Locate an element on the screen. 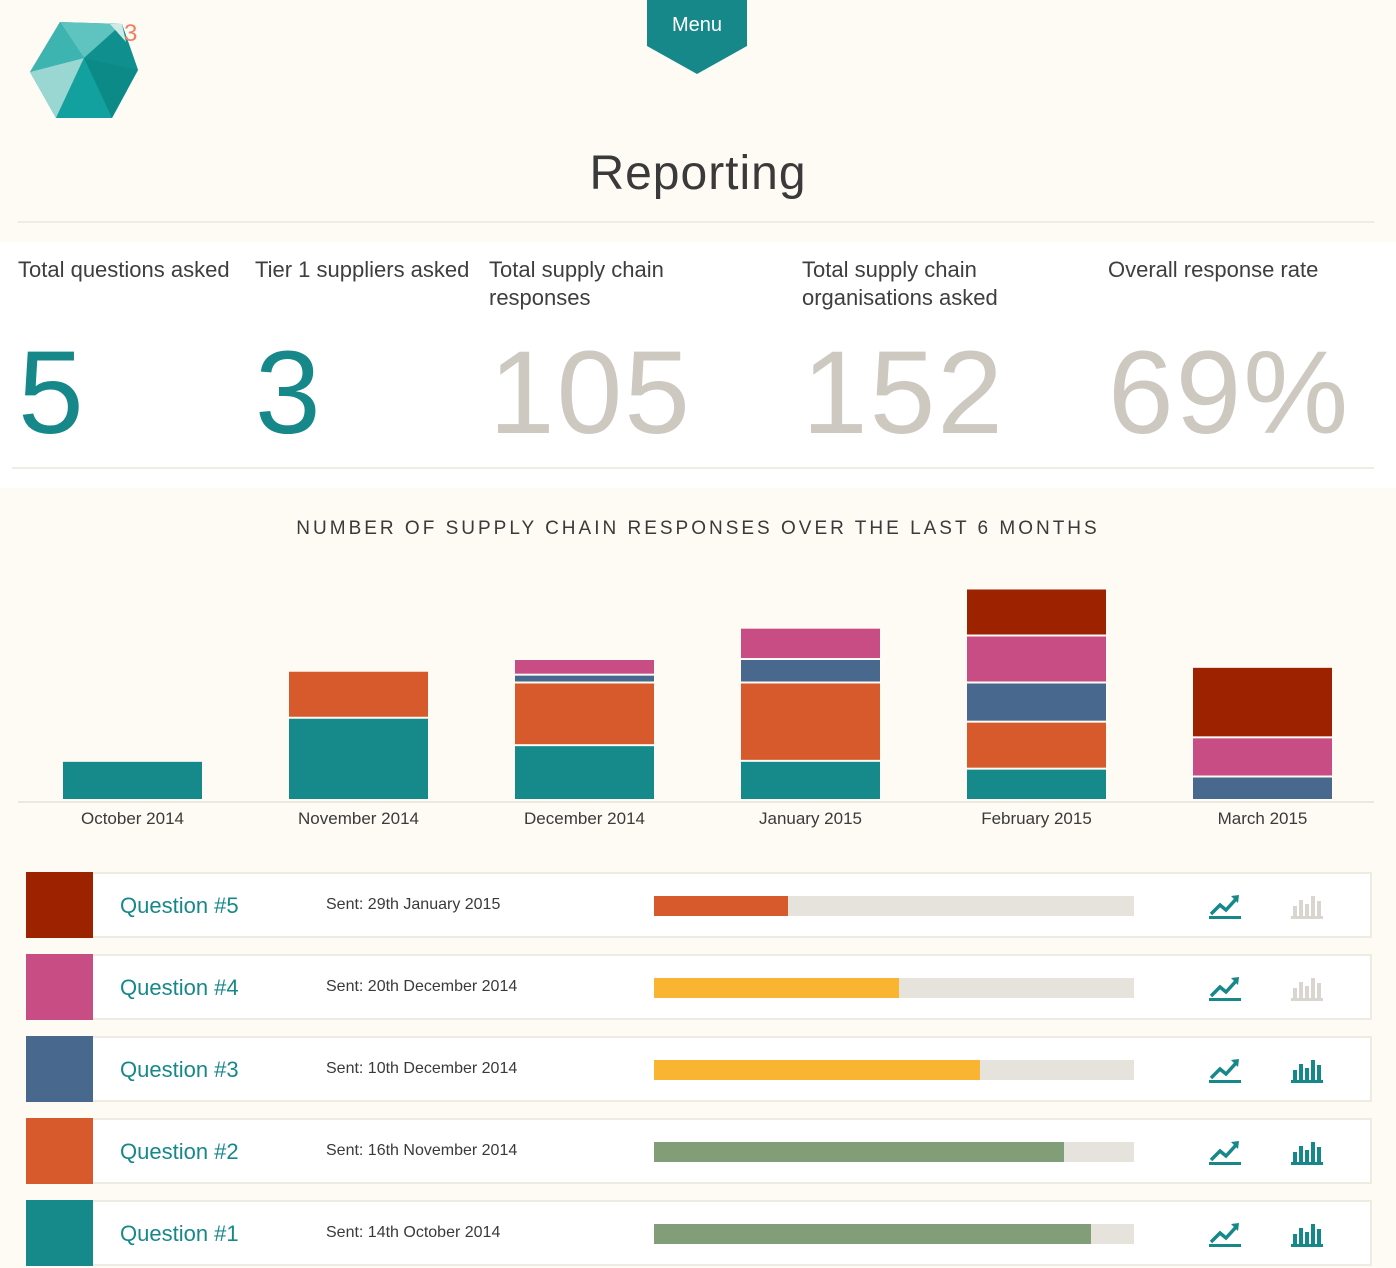 The image size is (1396, 1268). question-sent-date: Sent: 20th December 2014 is located at coordinates (422, 986).